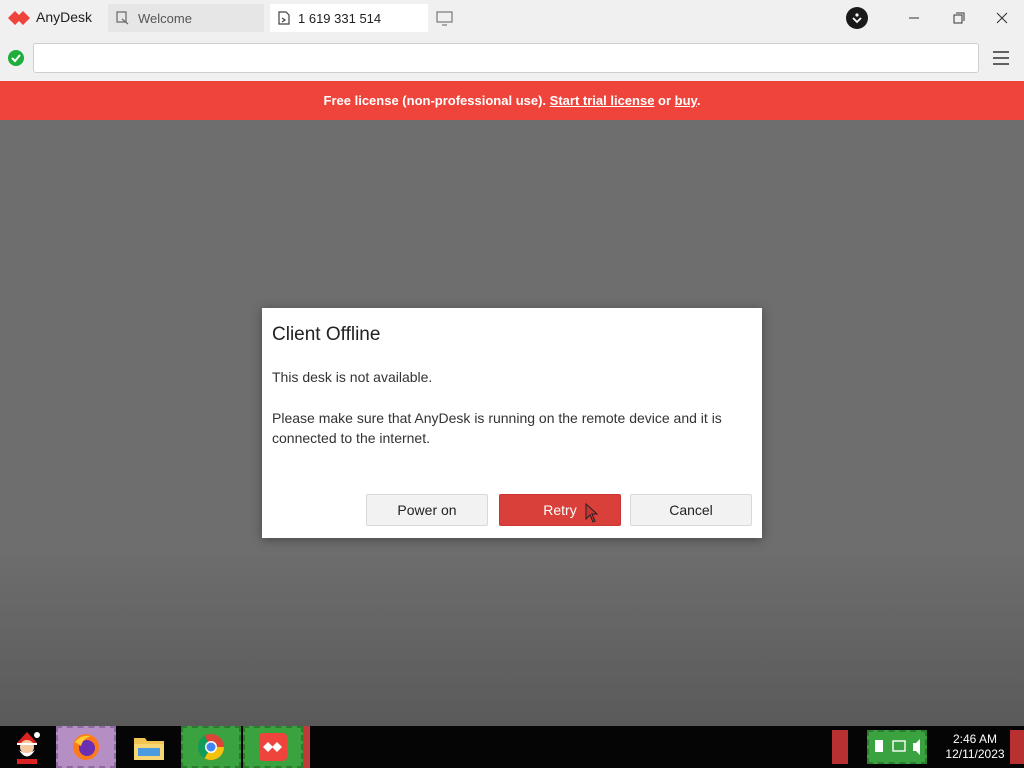 The height and width of the screenshot is (768, 1024). Describe the element at coordinates (306, 747) in the screenshot. I see `taskbar-separator` at that location.